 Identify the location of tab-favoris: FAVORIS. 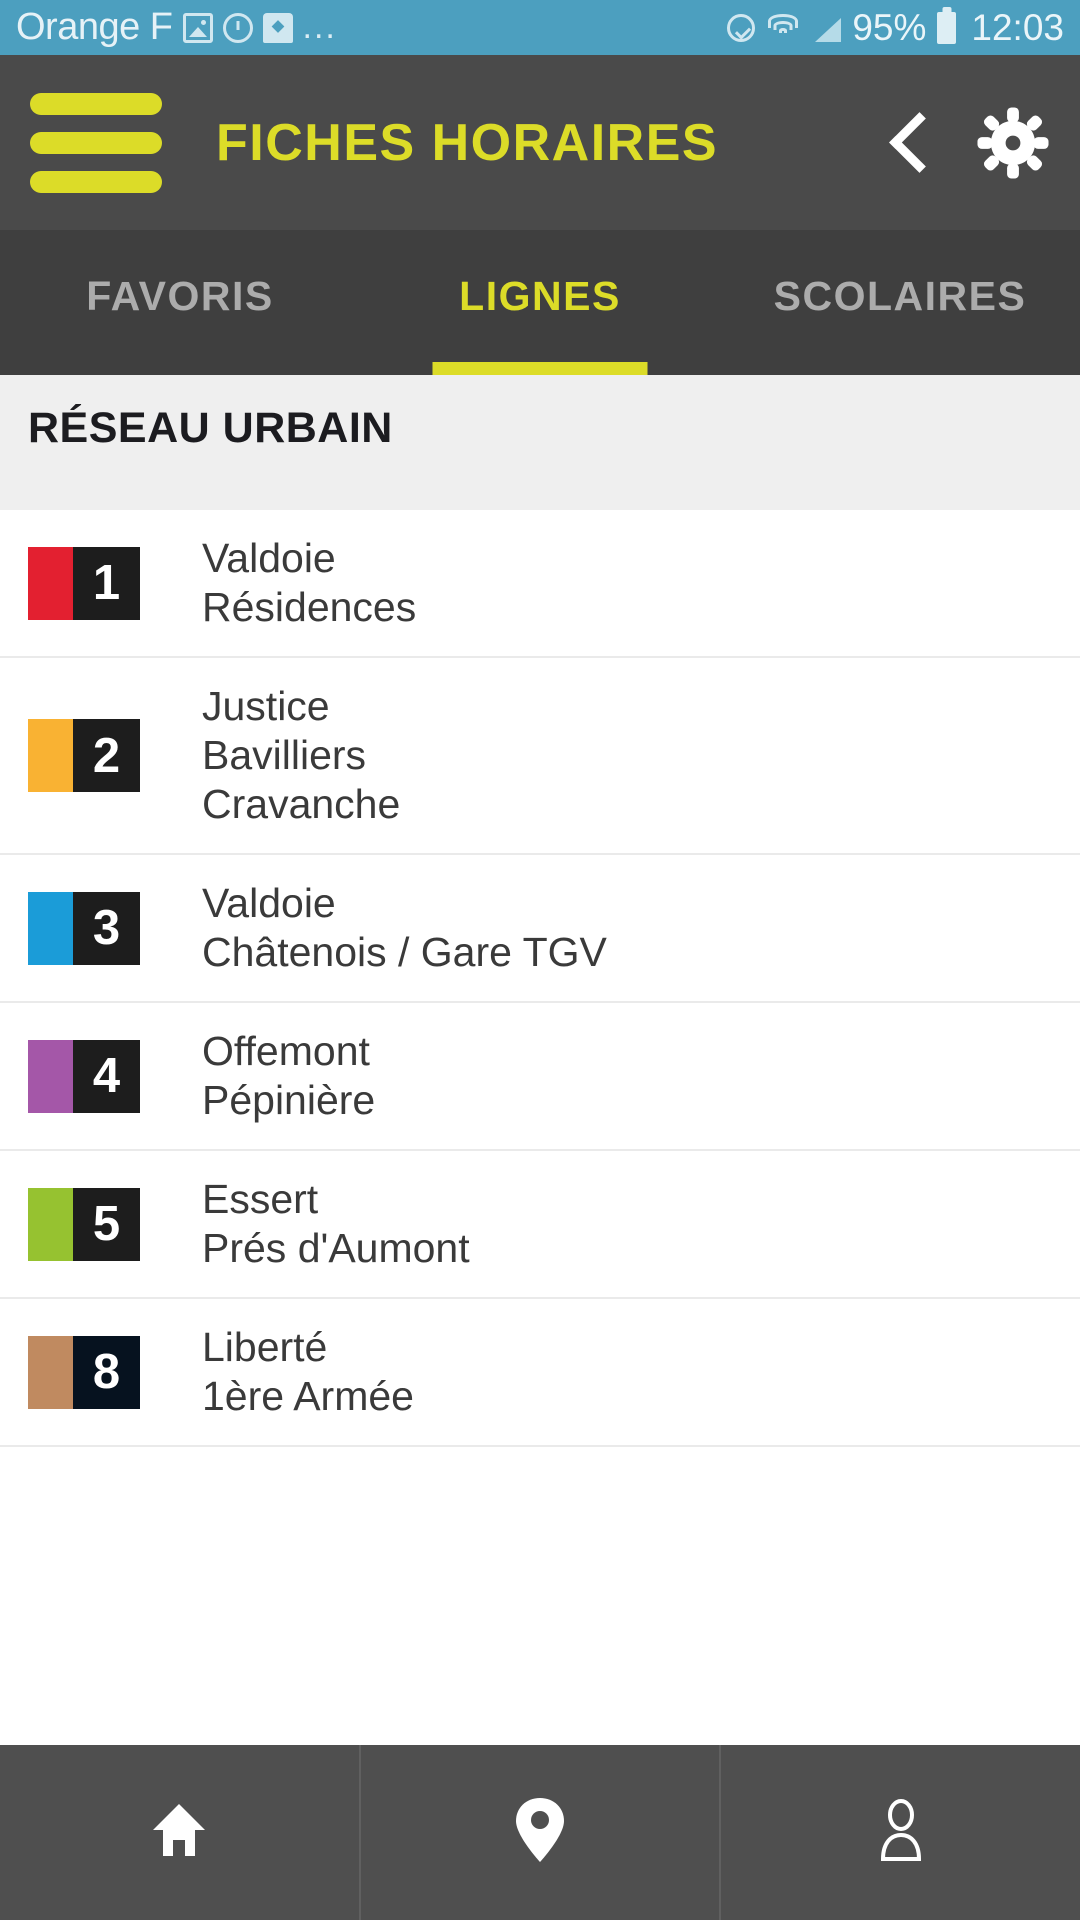
(180, 302).